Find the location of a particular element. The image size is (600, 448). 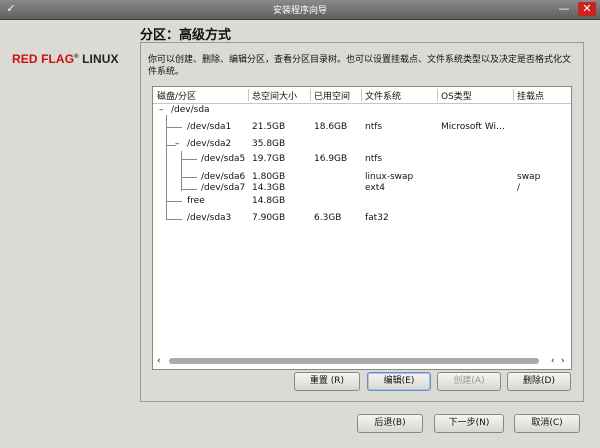

table-row: /dev/sda7 14.3GB ext4 / is located at coordinates (362, 188).